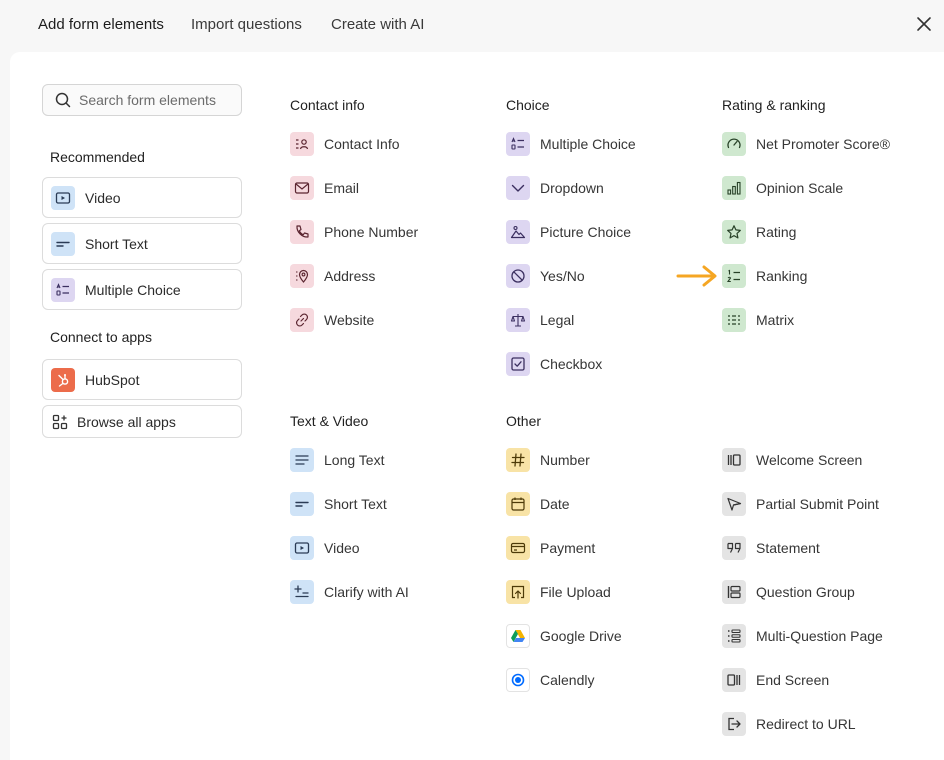 This screenshot has height=760, width=944. What do you see at coordinates (518, 320) in the screenshot?
I see `scales-icon` at bounding box center [518, 320].